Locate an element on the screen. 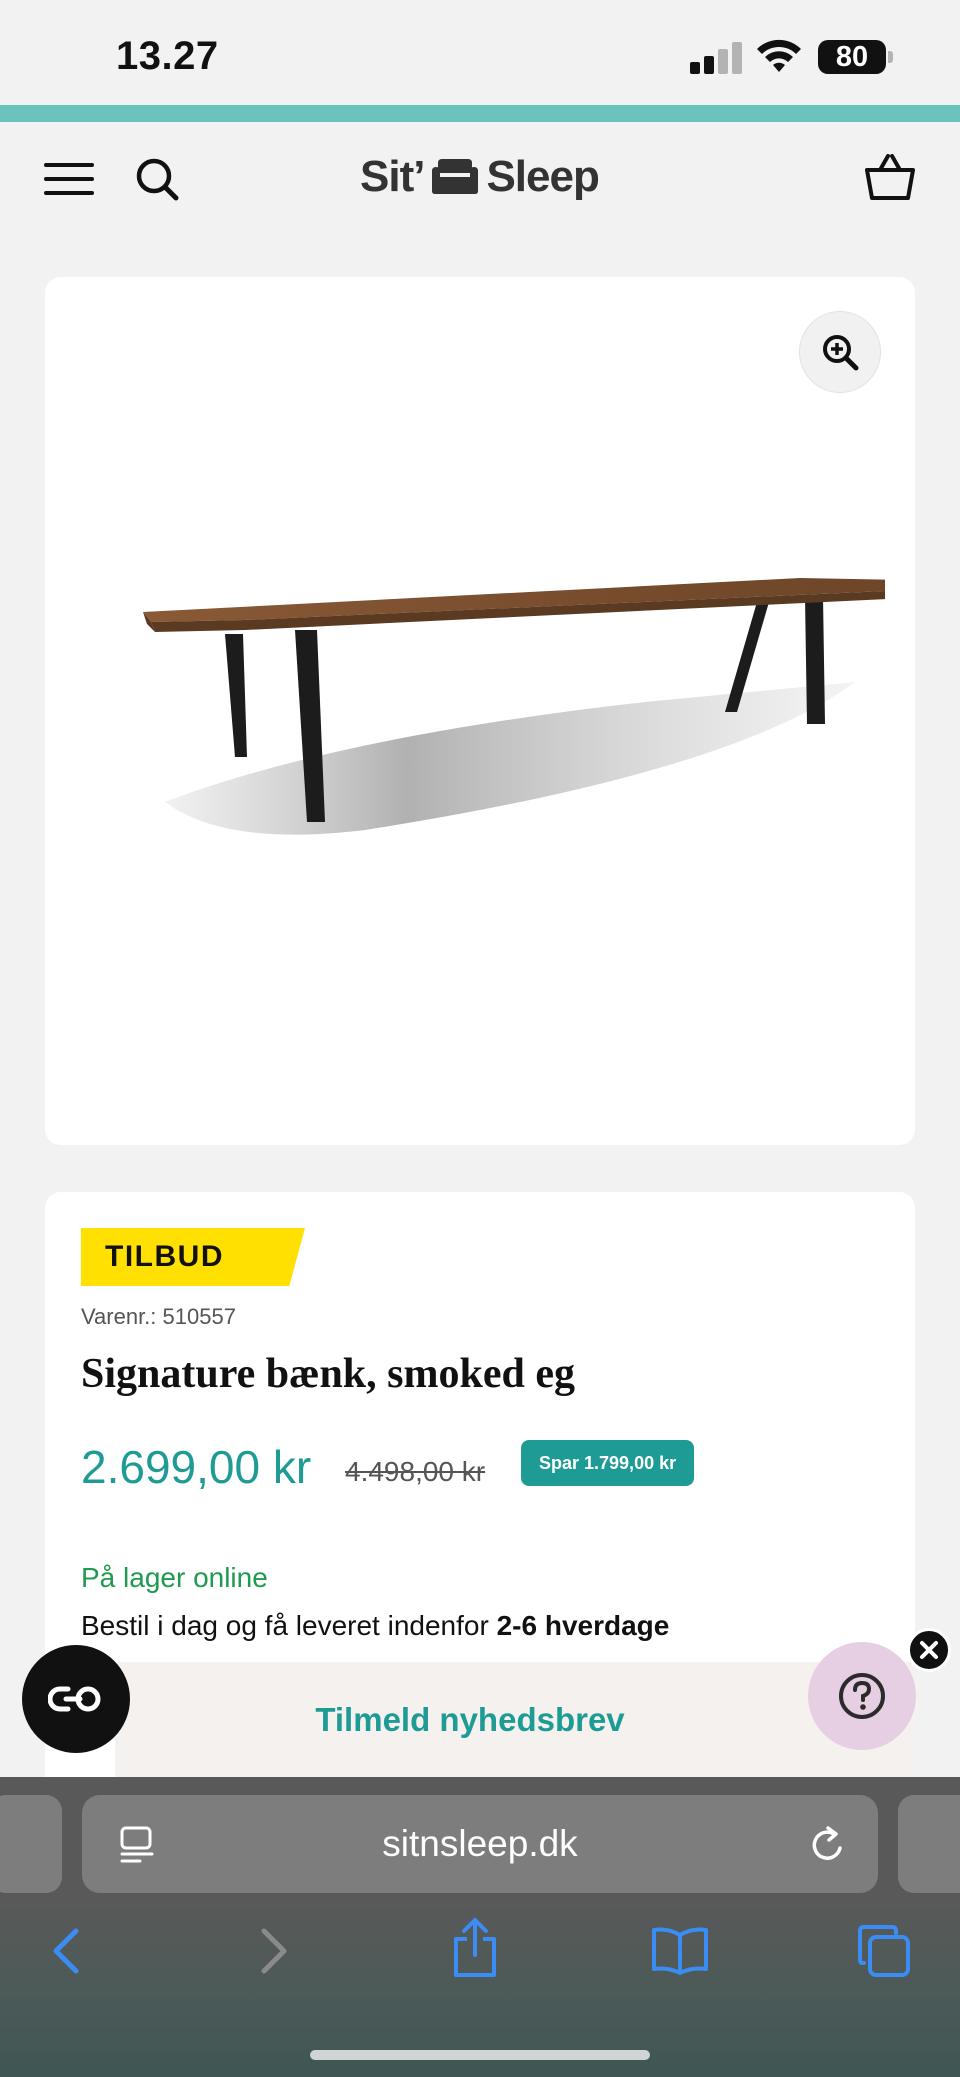  close-help-button is located at coordinates (929, 1650).